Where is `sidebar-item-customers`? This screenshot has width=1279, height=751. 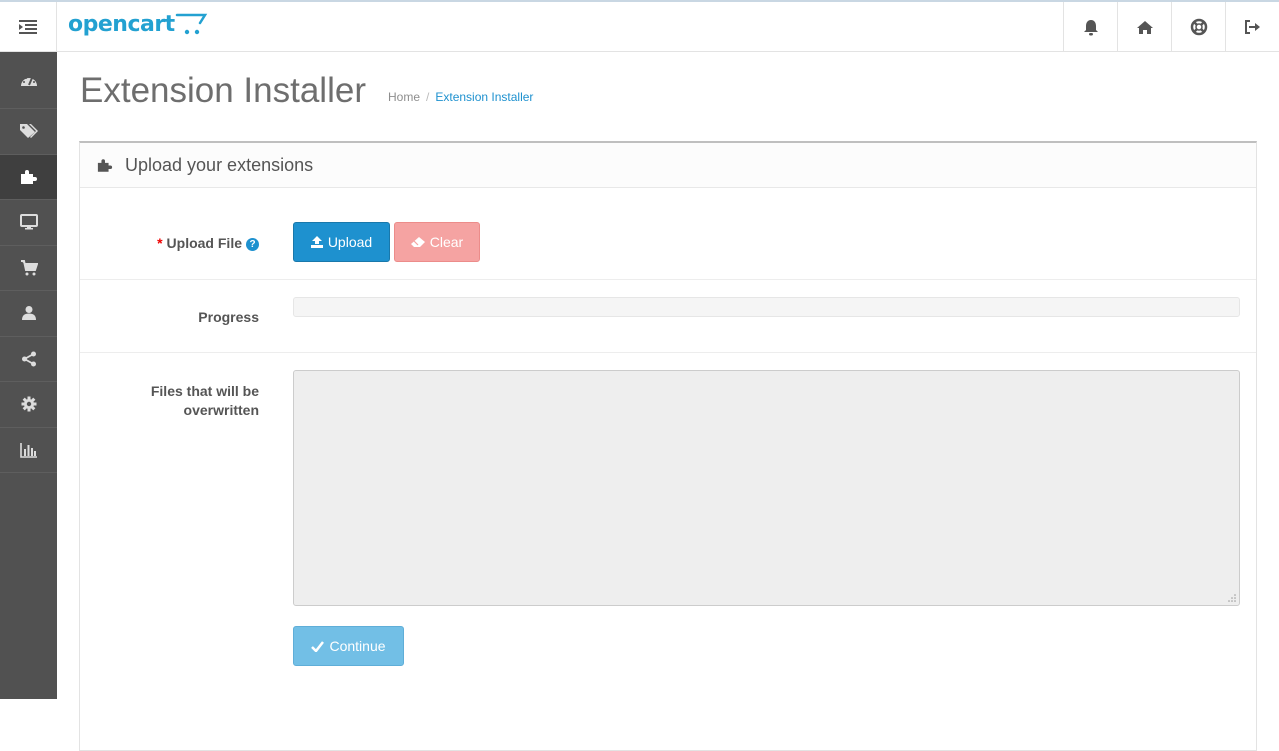
sidebar-item-customers is located at coordinates (28, 314).